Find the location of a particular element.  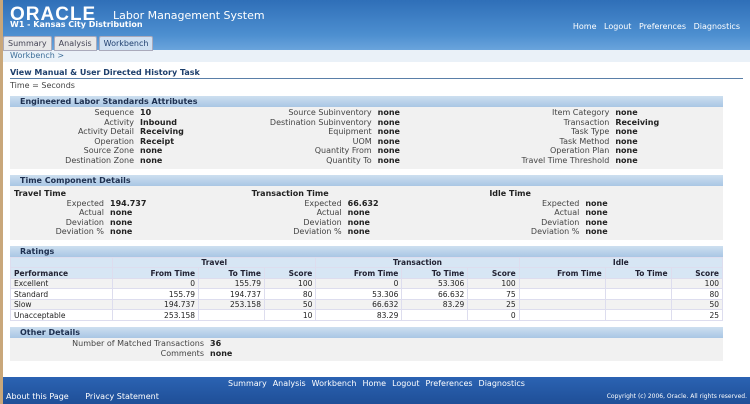

footer-link-logout: Logout is located at coordinates (405, 383).